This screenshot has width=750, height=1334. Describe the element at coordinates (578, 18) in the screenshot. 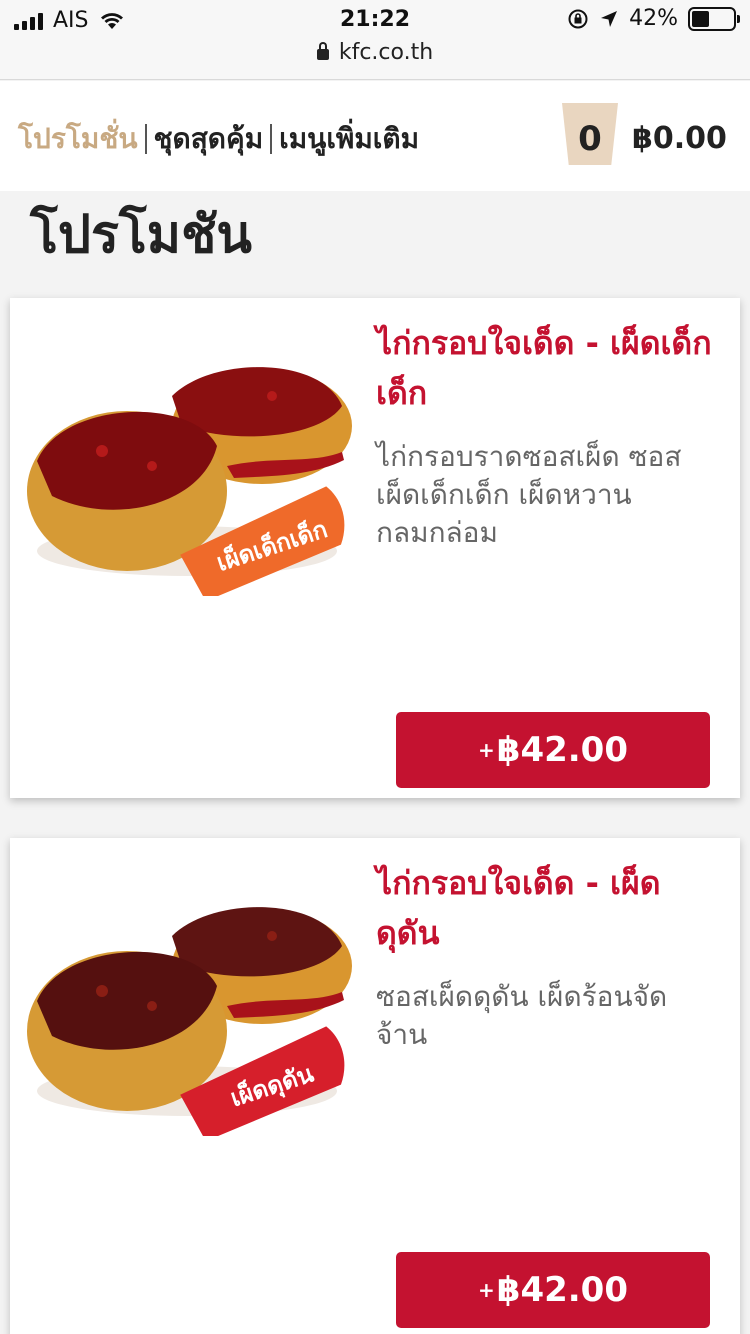

I see `orientation-lock-icon` at that location.